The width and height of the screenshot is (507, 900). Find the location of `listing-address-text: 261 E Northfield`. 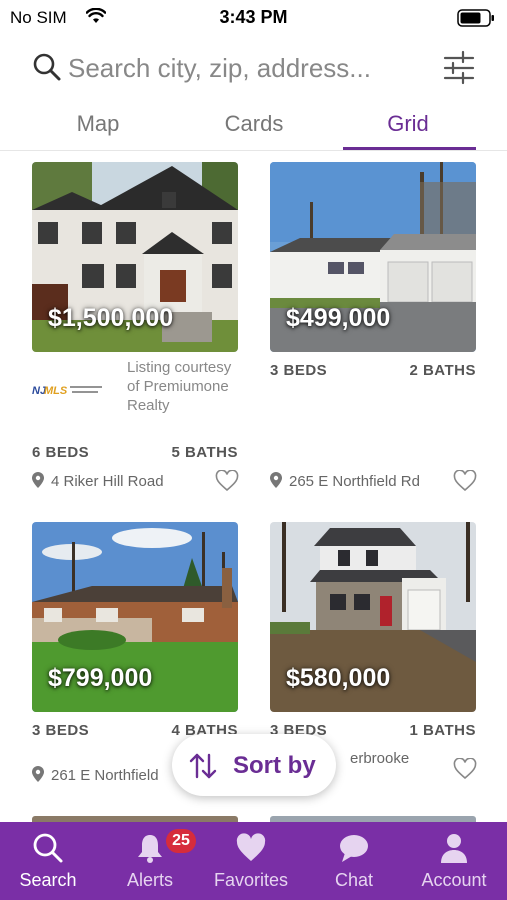

listing-address-text: 261 E Northfield is located at coordinates (105, 775).